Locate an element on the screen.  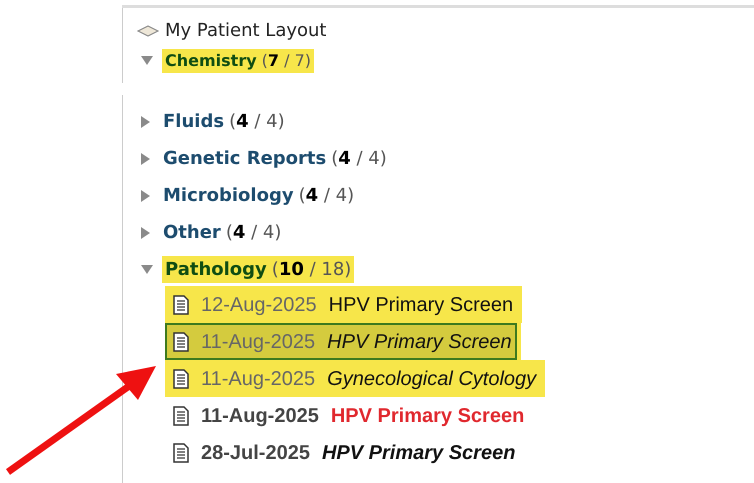
category-name: Chemistry is located at coordinates (211, 61).